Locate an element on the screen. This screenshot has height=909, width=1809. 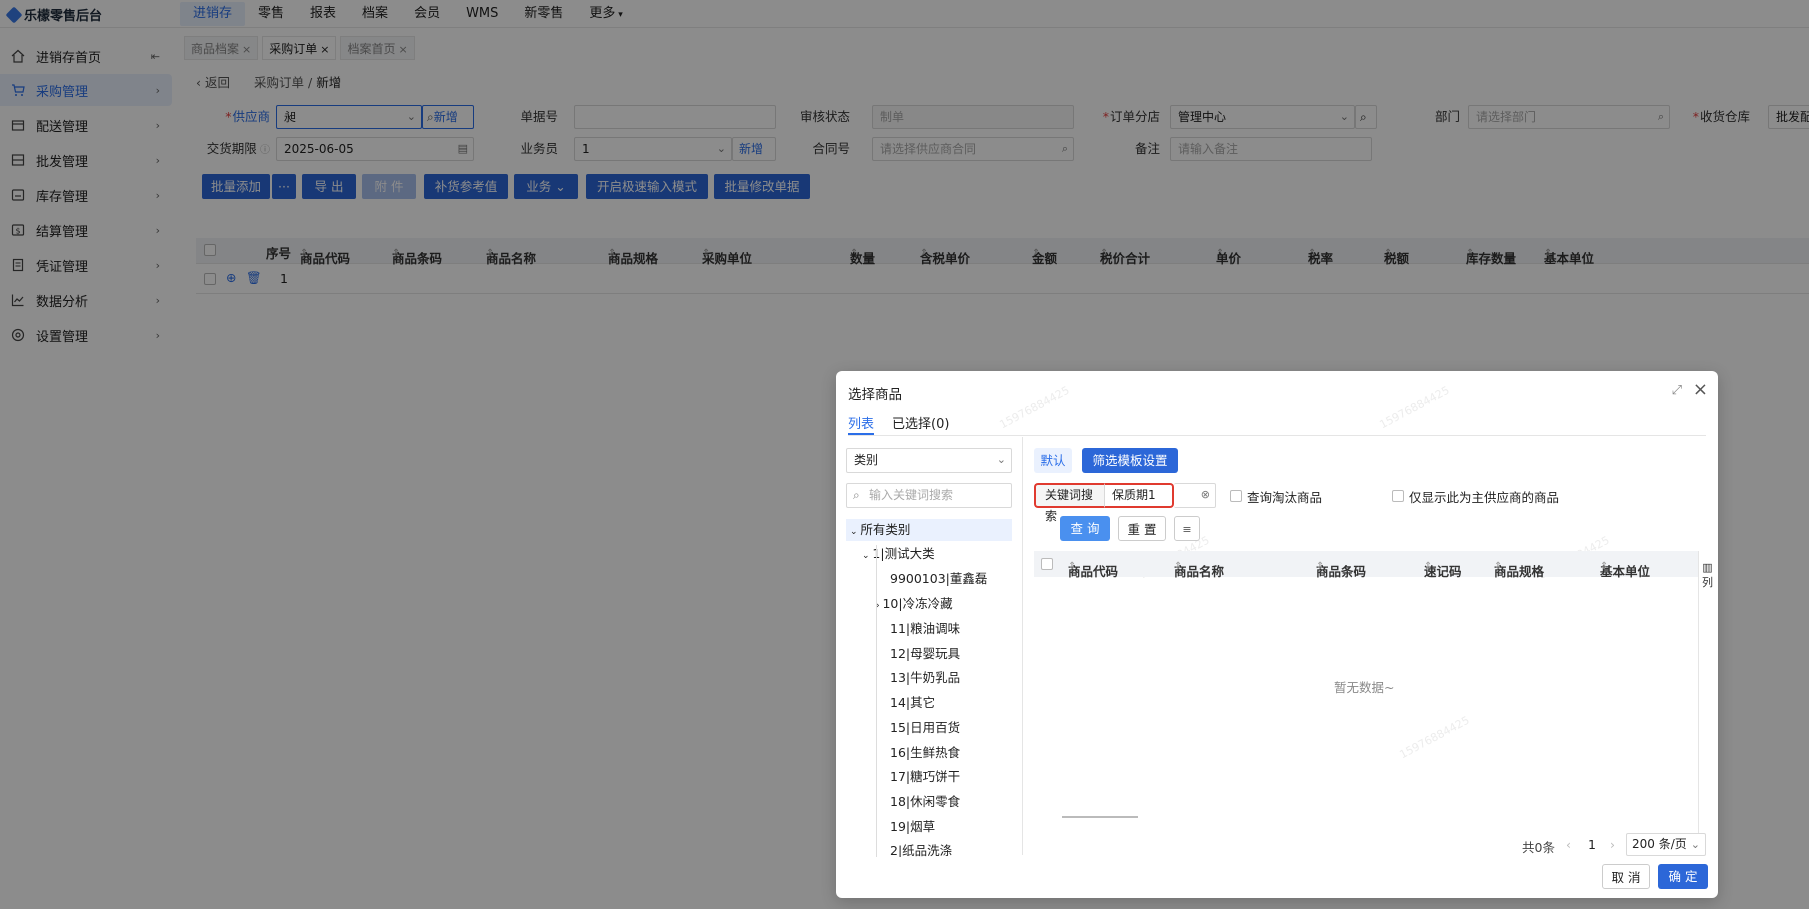
prev-page-icon: ‹ is located at coordinates (1568, 844).